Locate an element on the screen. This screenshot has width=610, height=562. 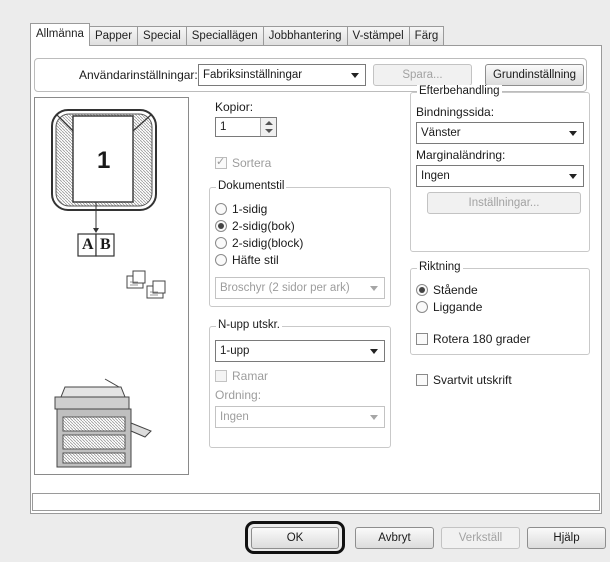
order-label: Ordning: is located at coordinates (238, 395).